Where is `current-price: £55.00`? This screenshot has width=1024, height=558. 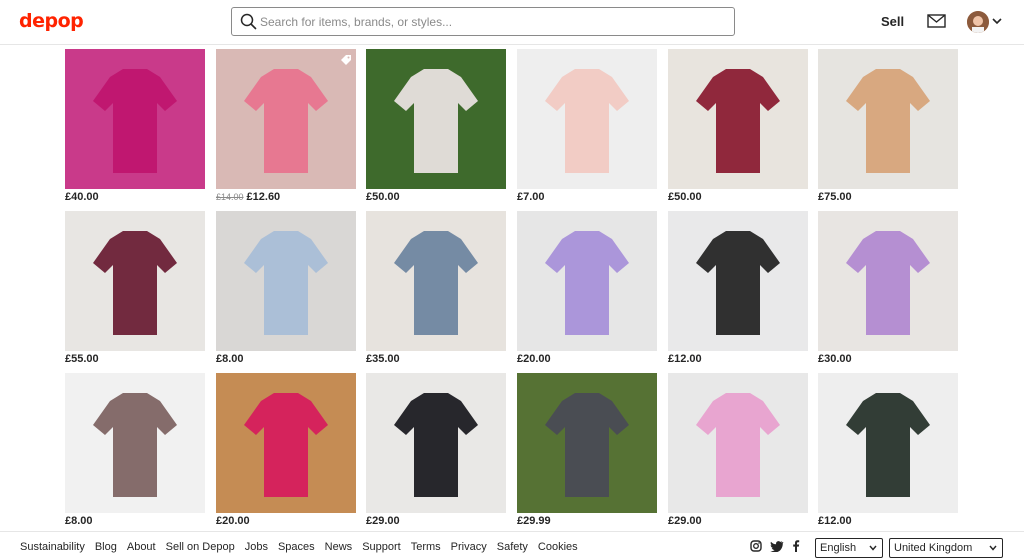
current-price: £55.00 is located at coordinates (82, 359).